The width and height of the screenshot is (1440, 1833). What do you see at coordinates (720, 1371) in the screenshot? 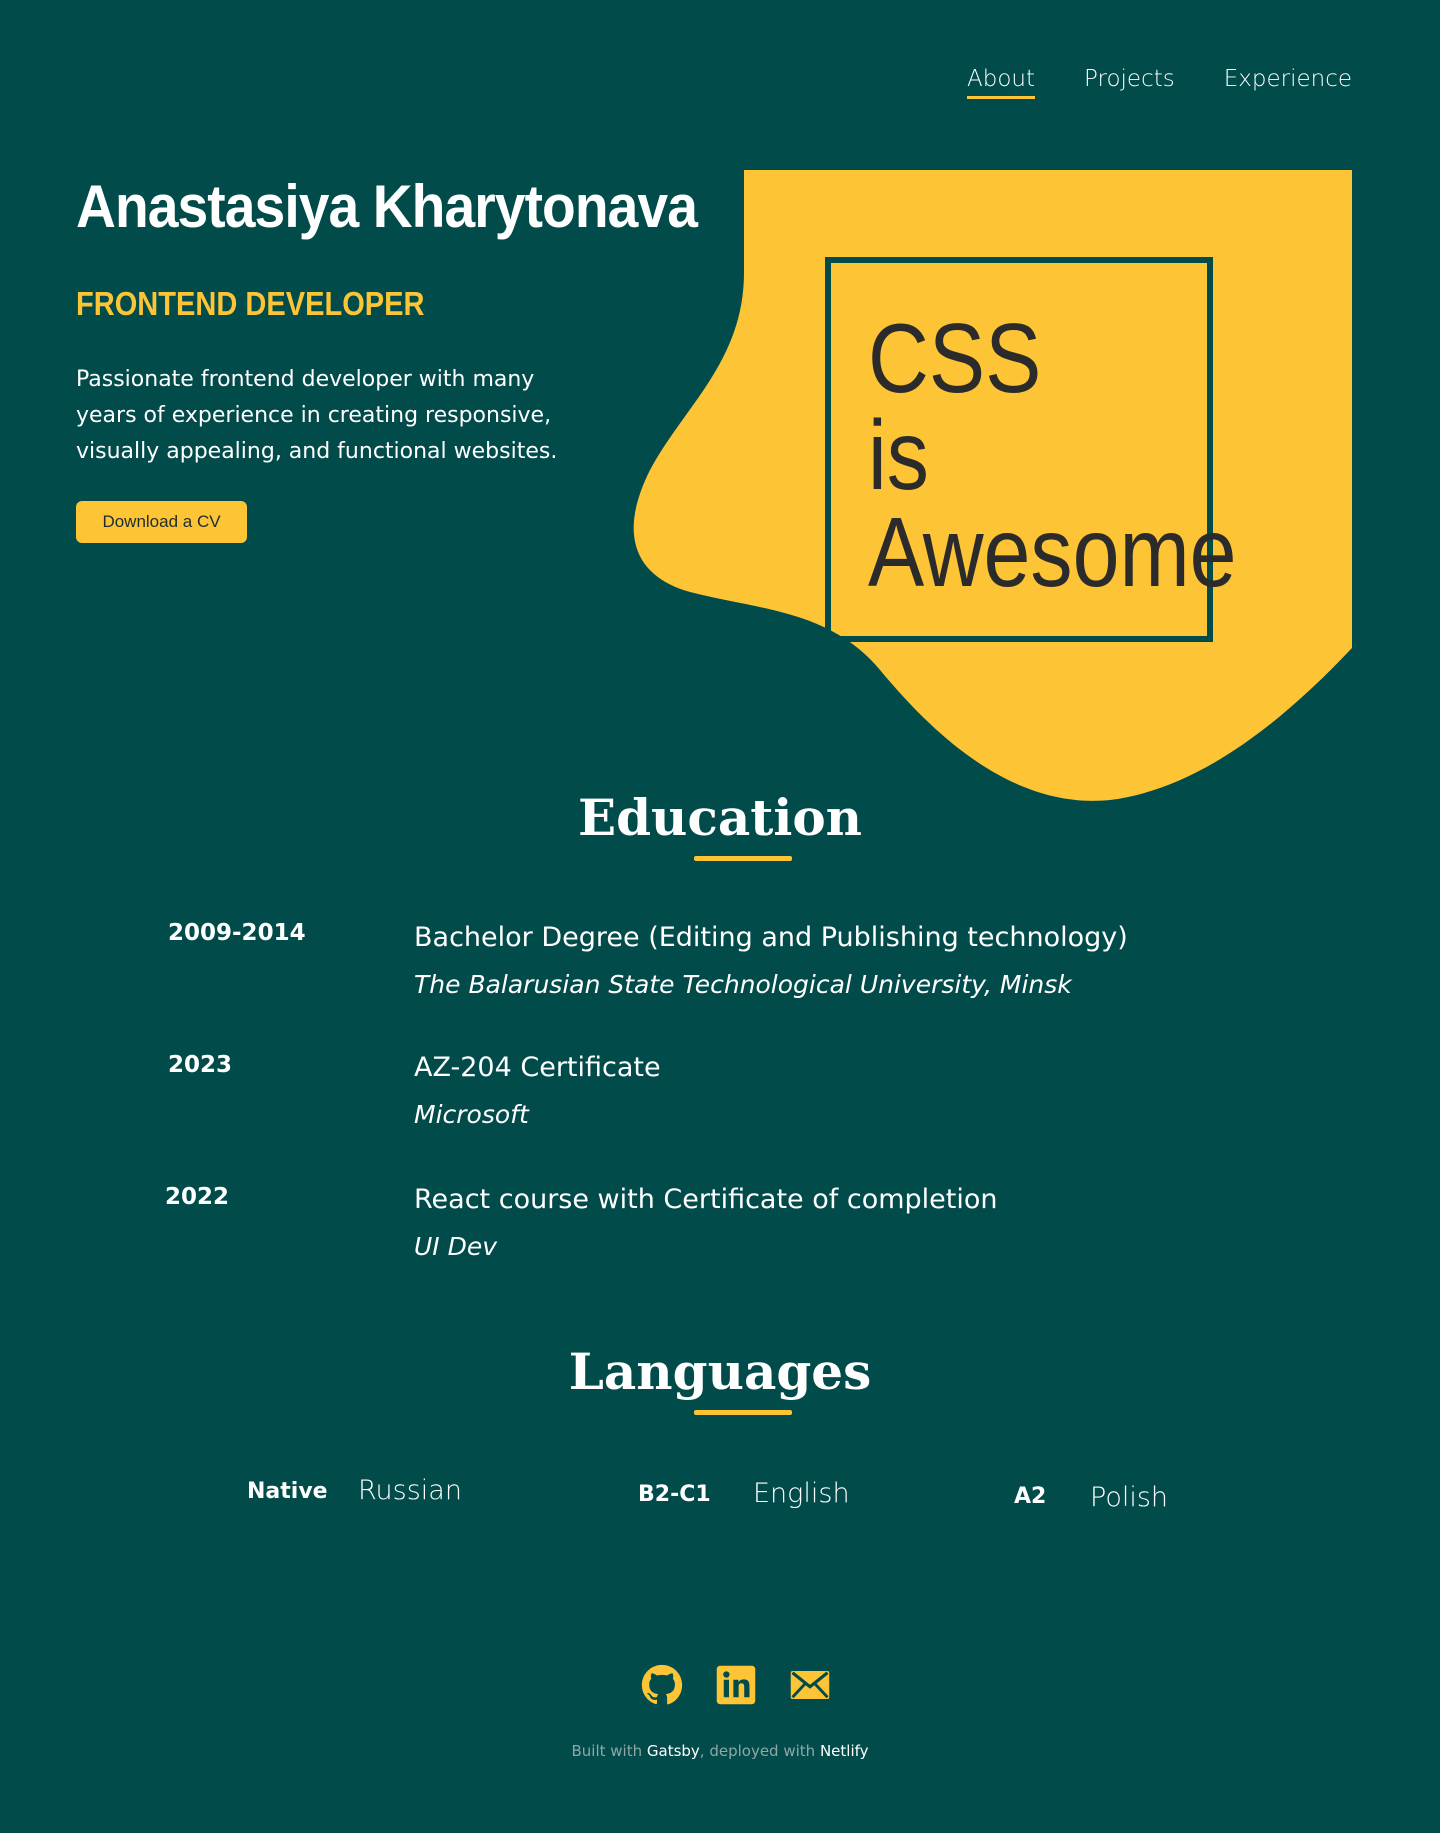
I see `languages-title: Languages` at bounding box center [720, 1371].